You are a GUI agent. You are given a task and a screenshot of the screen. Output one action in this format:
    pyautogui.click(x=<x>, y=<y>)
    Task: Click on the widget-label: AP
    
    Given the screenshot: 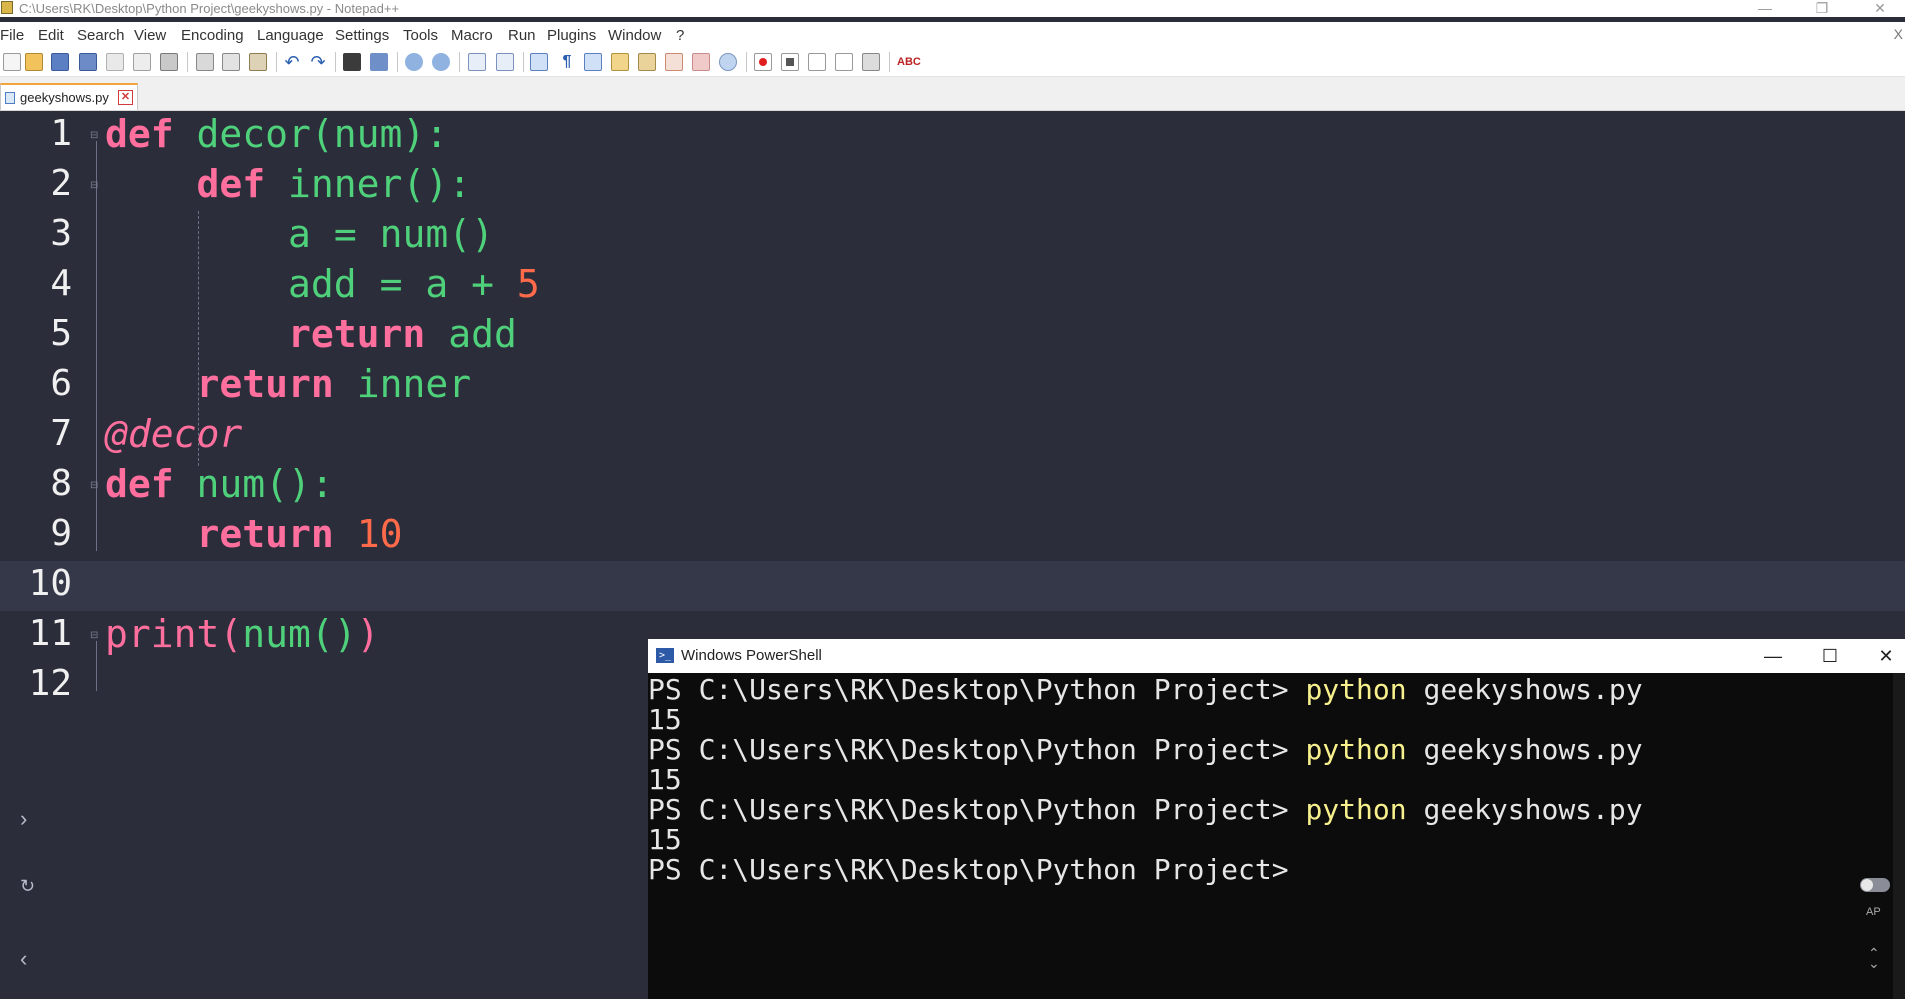 What is the action you would take?
    pyautogui.click(x=1873, y=912)
    